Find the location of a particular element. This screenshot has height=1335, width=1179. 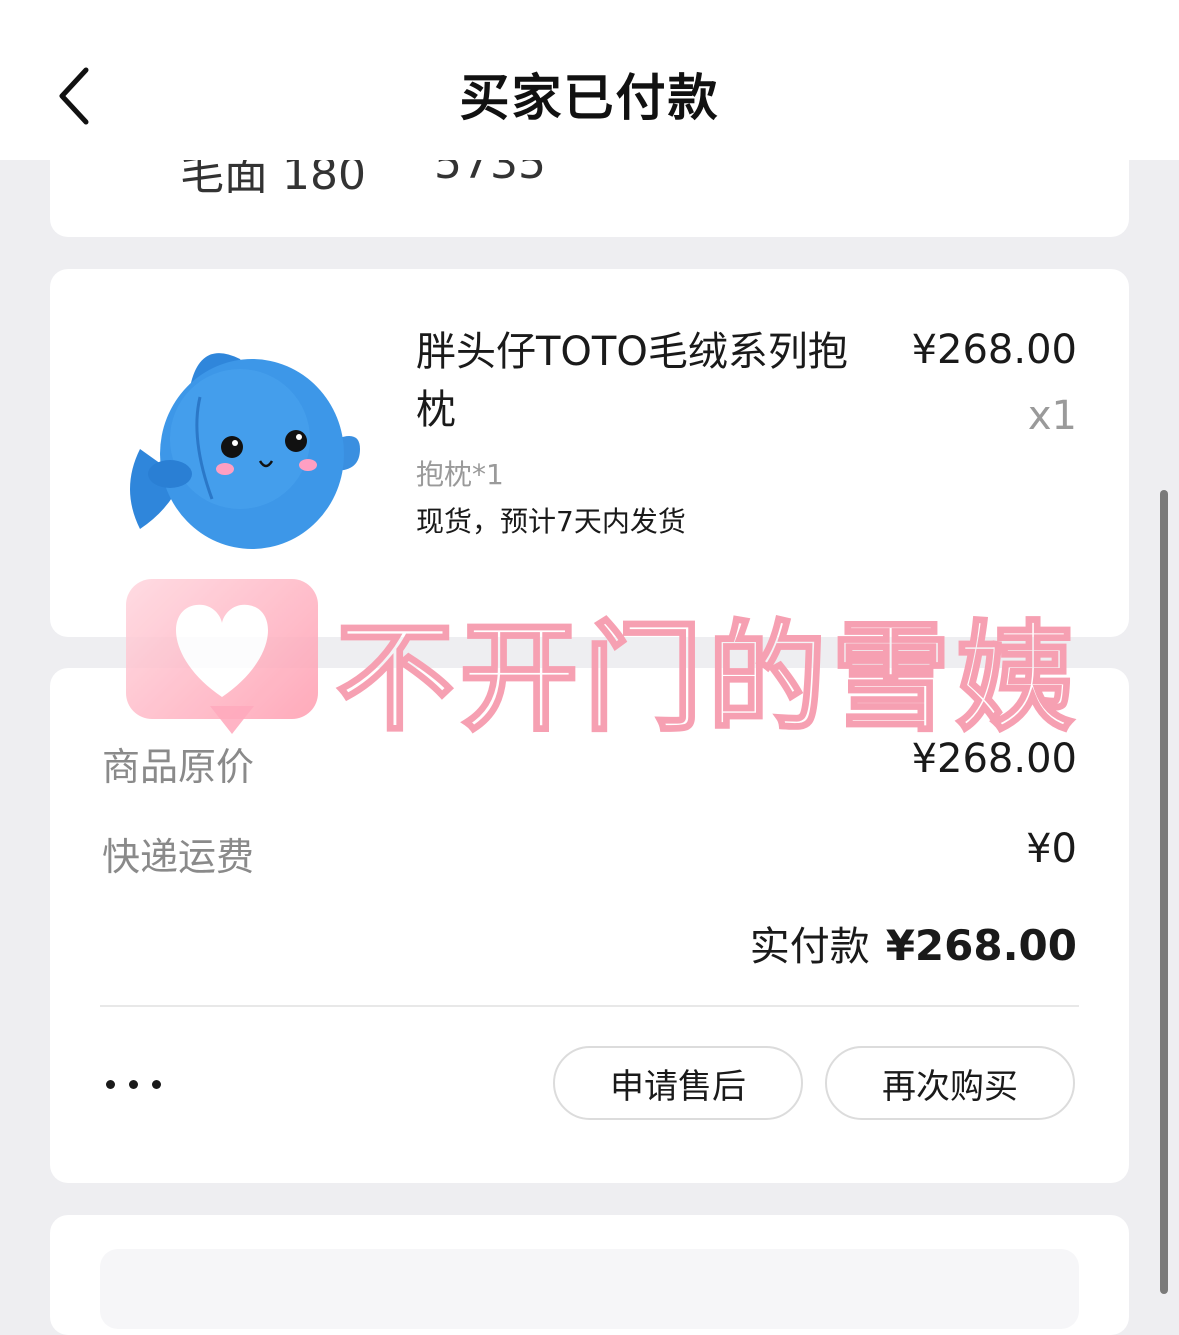

divider is located at coordinates (589, 1006).